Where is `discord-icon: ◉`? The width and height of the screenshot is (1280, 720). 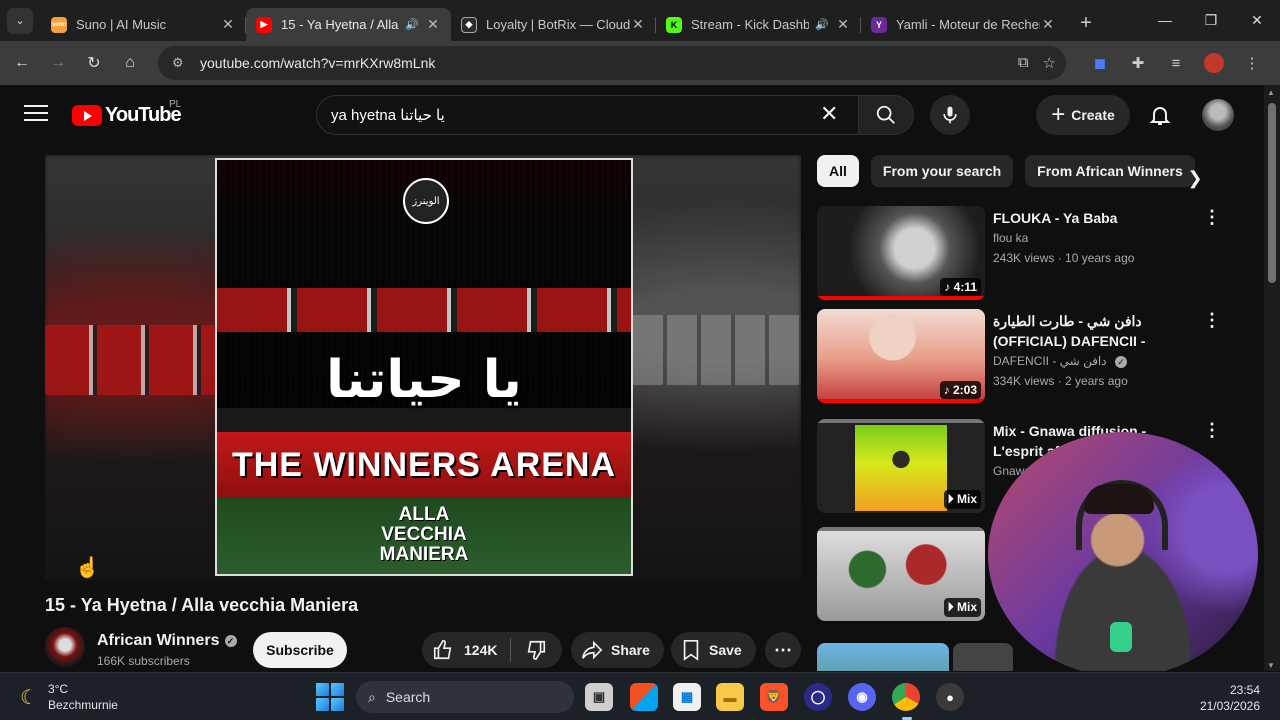 discord-icon: ◉ is located at coordinates (862, 697).